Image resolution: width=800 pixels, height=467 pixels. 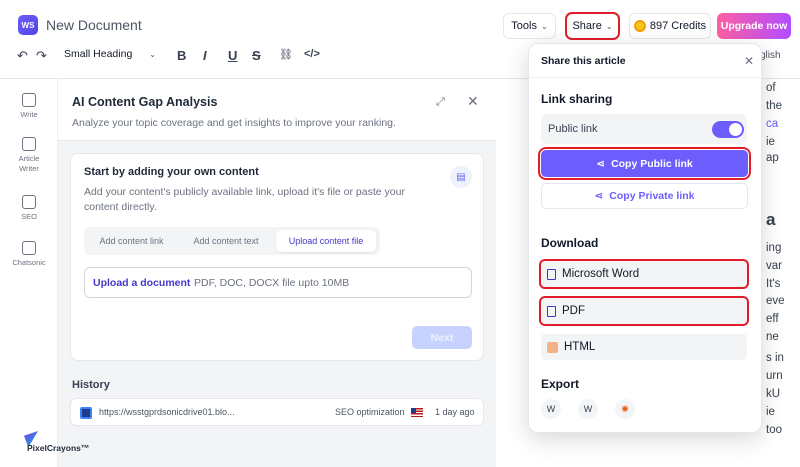 I want to click on download-pdf-label: PDF, so click(x=573, y=311).